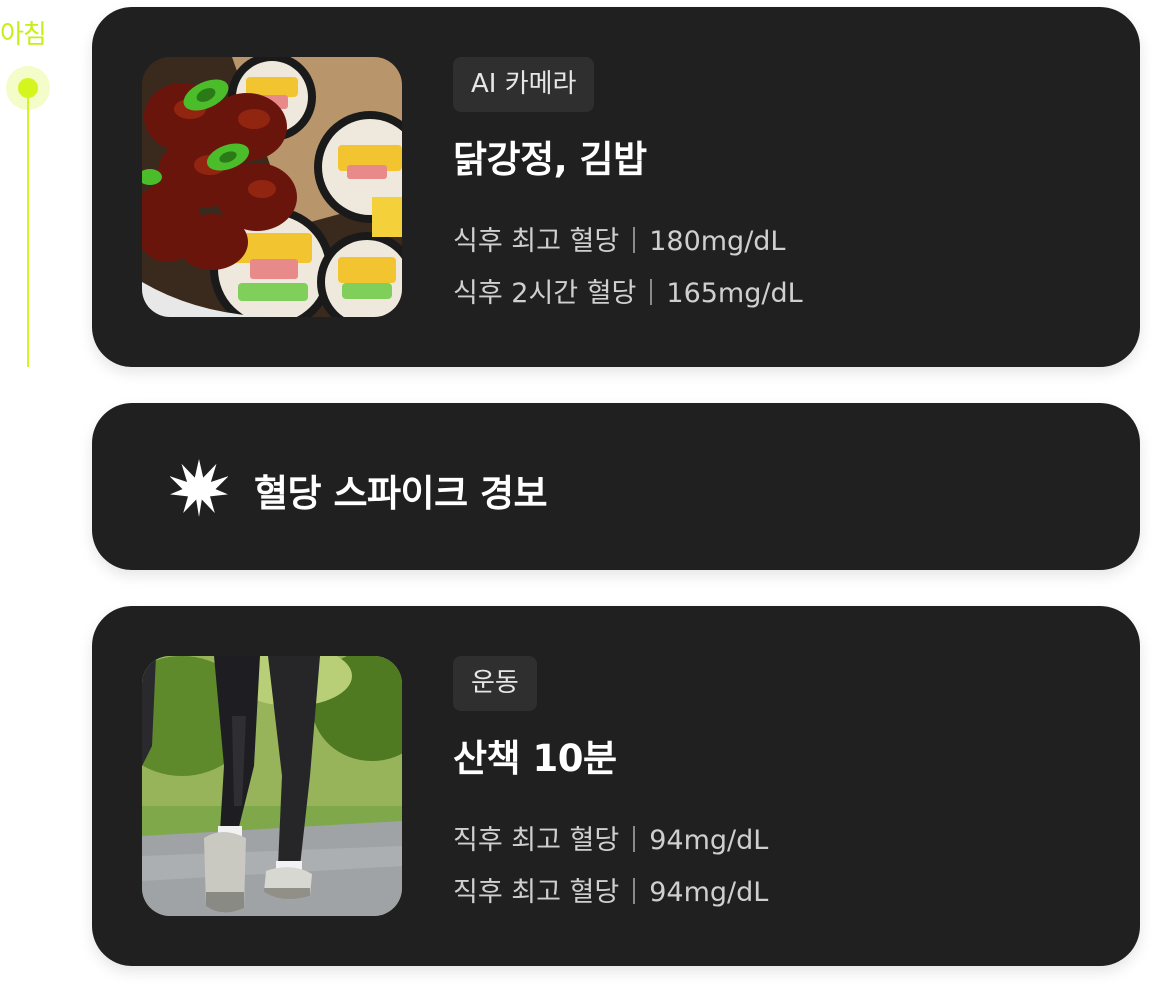 Image resolution: width=1153 pixels, height=986 pixels. Describe the element at coordinates (272, 786) in the screenshot. I see `exercise-photo` at that location.